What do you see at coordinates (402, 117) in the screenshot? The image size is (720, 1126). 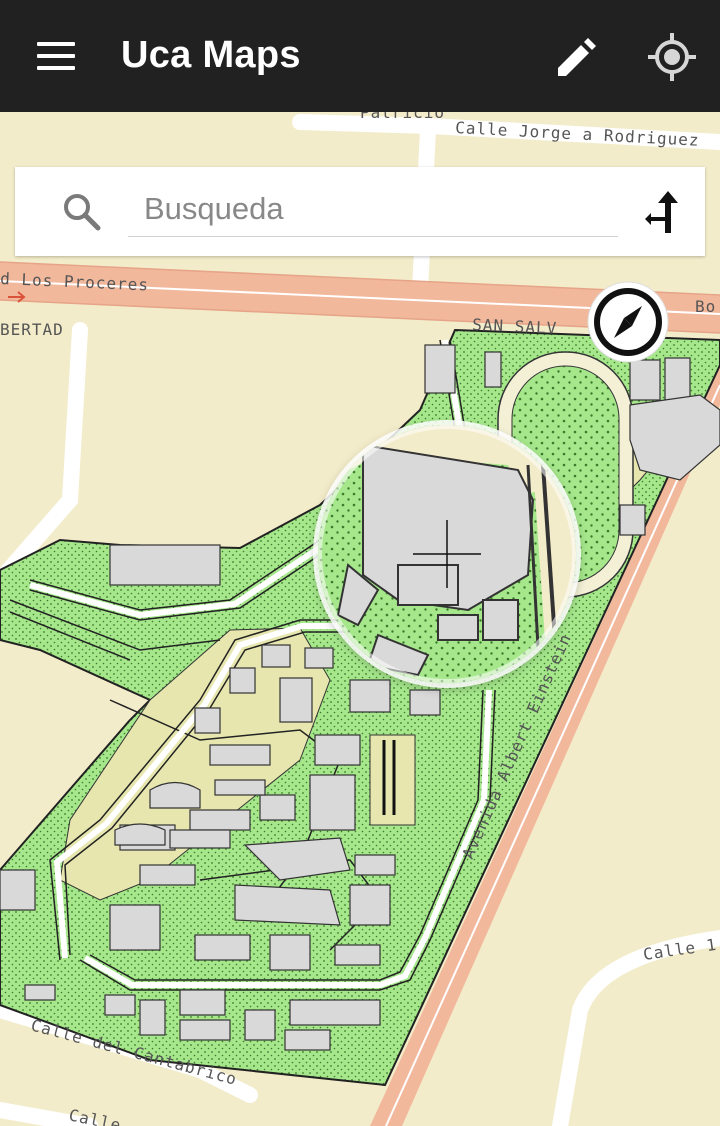 I see `street-label-patricio: Patricio` at bounding box center [402, 117].